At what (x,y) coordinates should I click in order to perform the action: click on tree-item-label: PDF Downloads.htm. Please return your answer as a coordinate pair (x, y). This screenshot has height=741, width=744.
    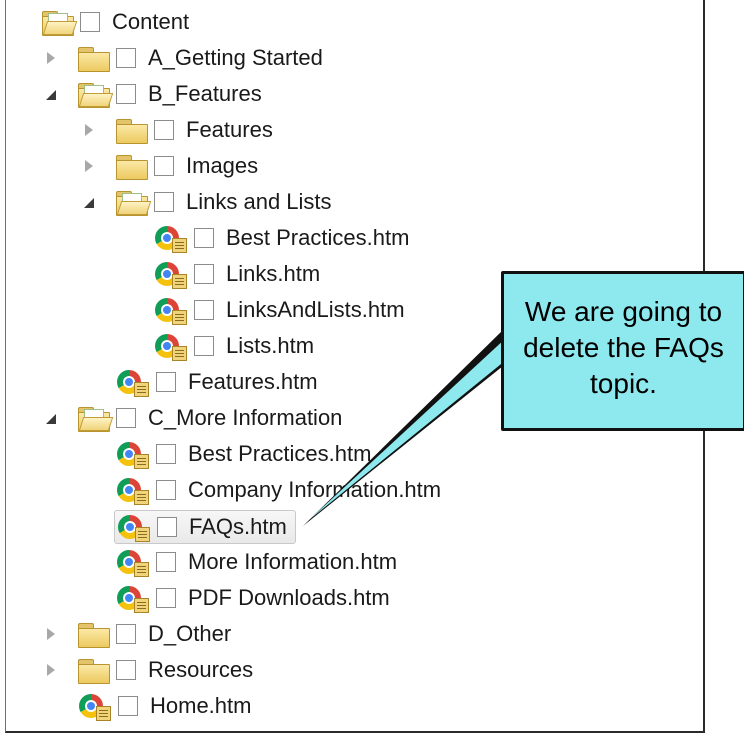
    Looking at the image, I should click on (289, 597).